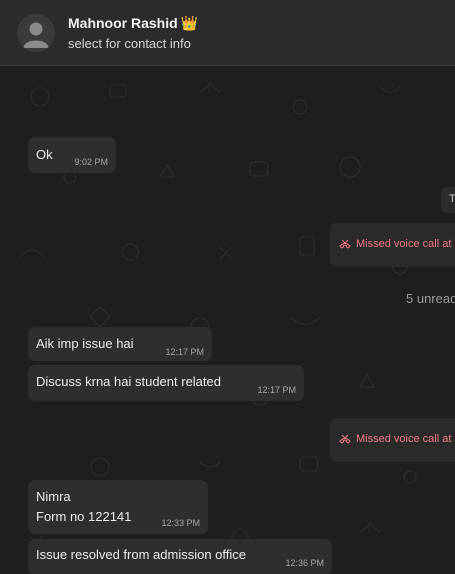 This screenshot has width=455, height=574. What do you see at coordinates (141, 554) in the screenshot?
I see `message-text: Issue resolved from admission office` at bounding box center [141, 554].